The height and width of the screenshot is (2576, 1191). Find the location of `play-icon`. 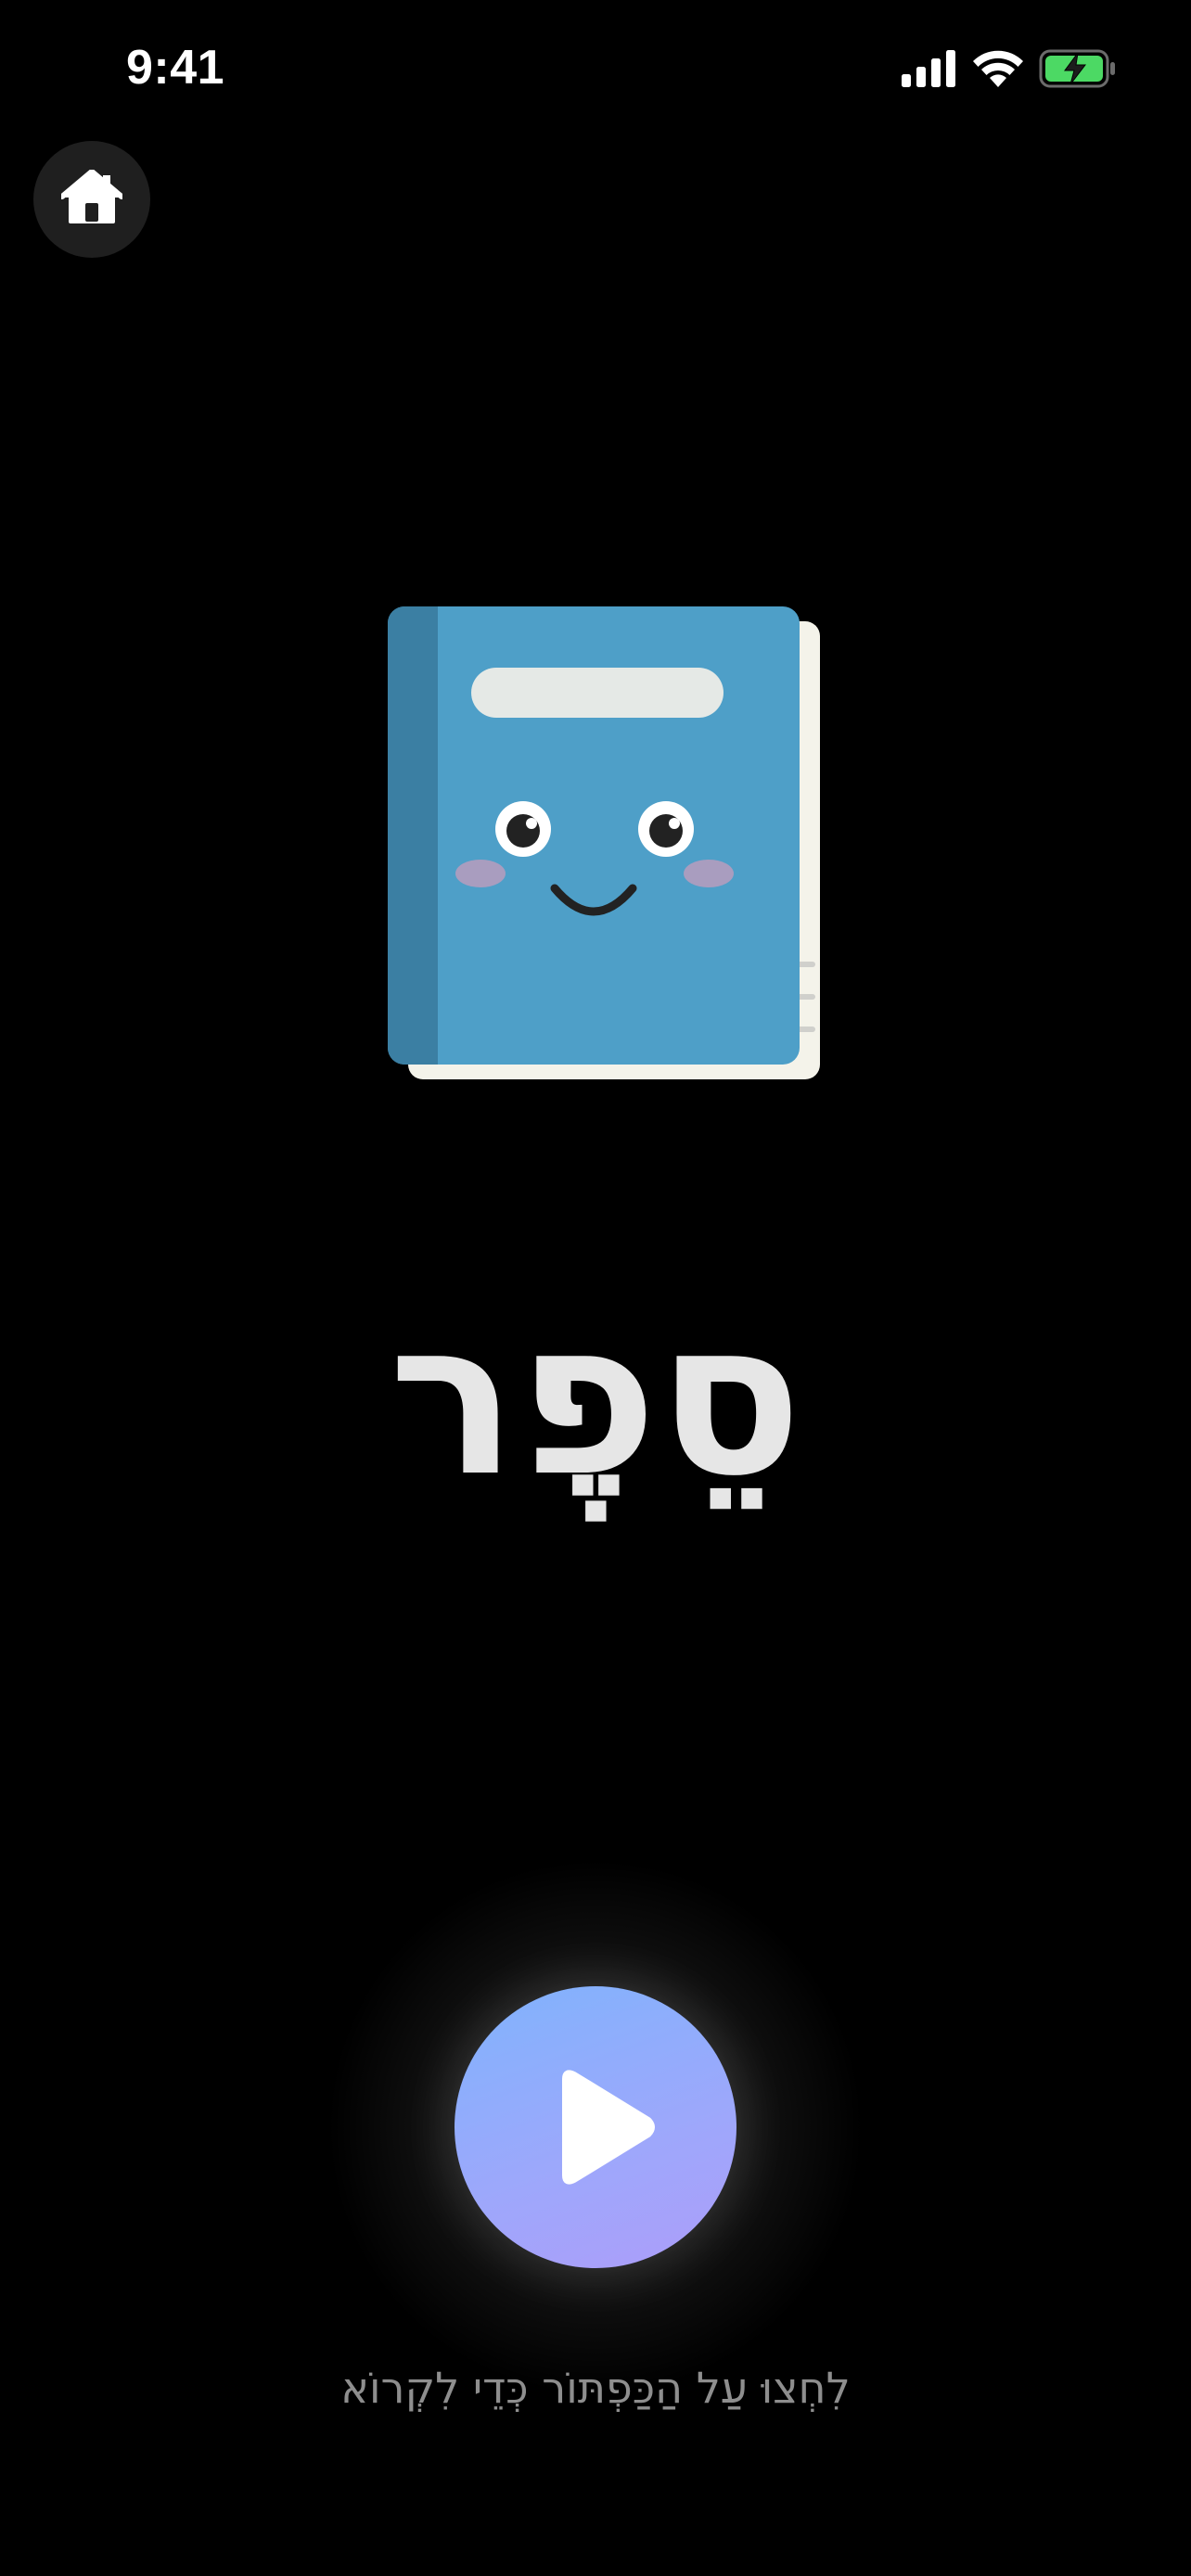

play-icon is located at coordinates (595, 2127).